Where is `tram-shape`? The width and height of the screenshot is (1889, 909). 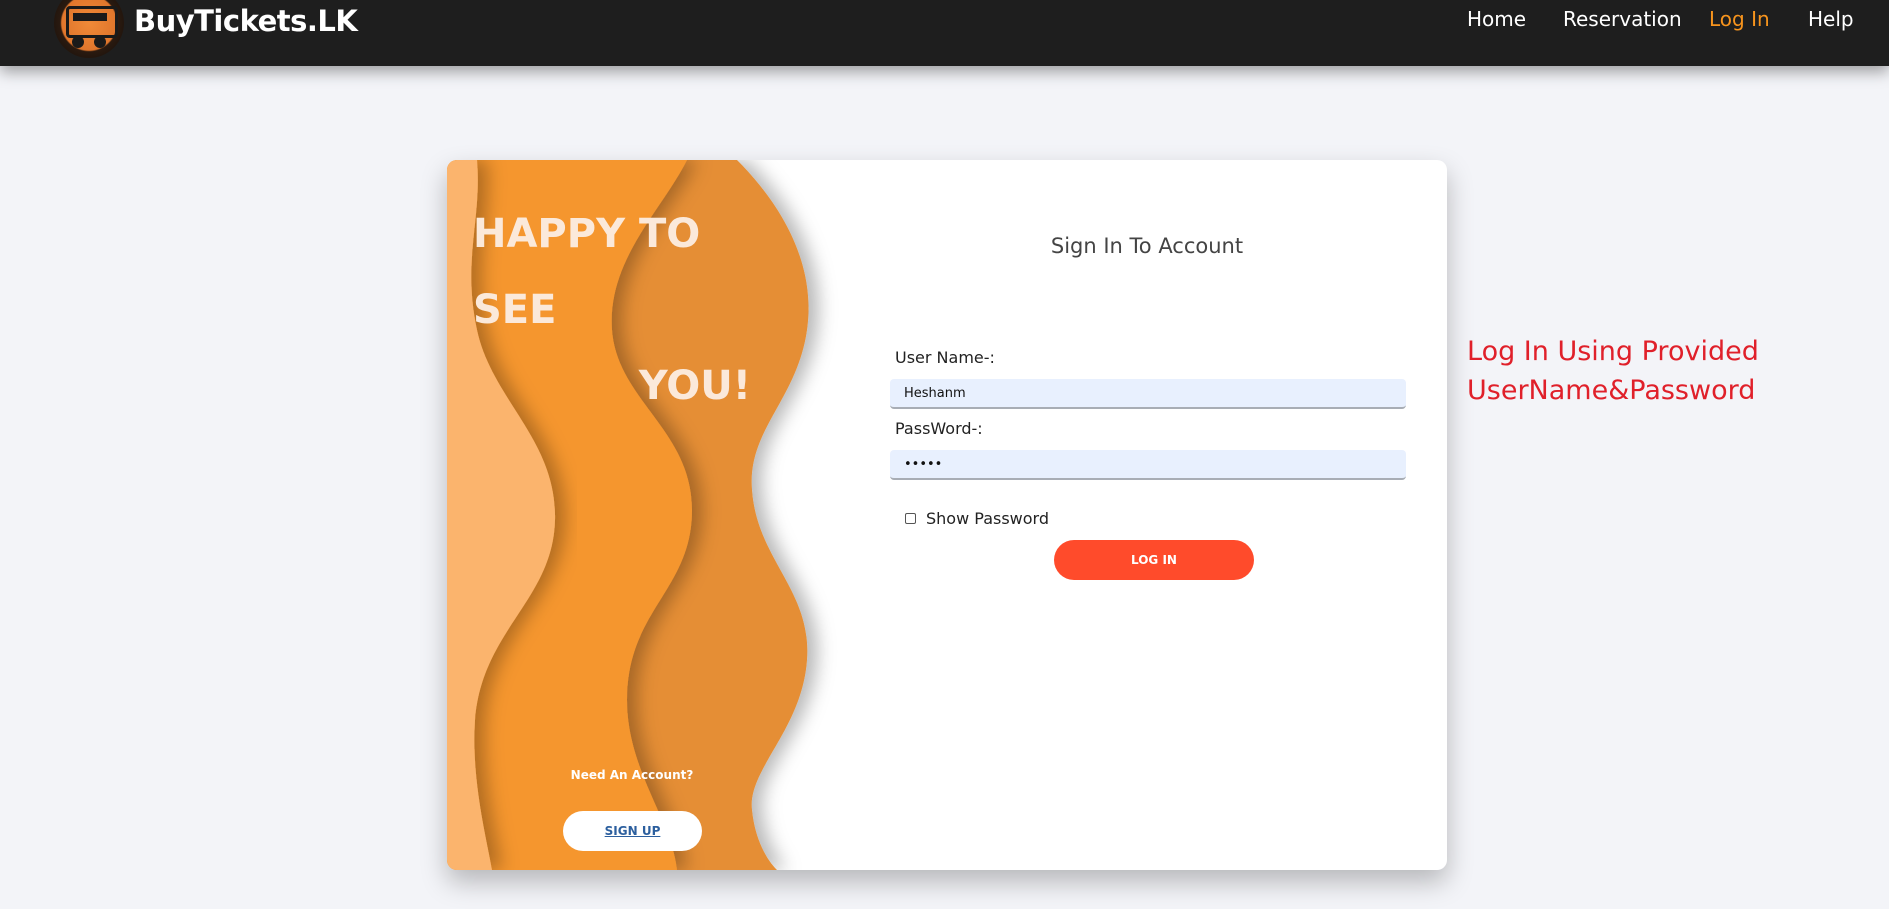
tram-shape is located at coordinates (92, 22).